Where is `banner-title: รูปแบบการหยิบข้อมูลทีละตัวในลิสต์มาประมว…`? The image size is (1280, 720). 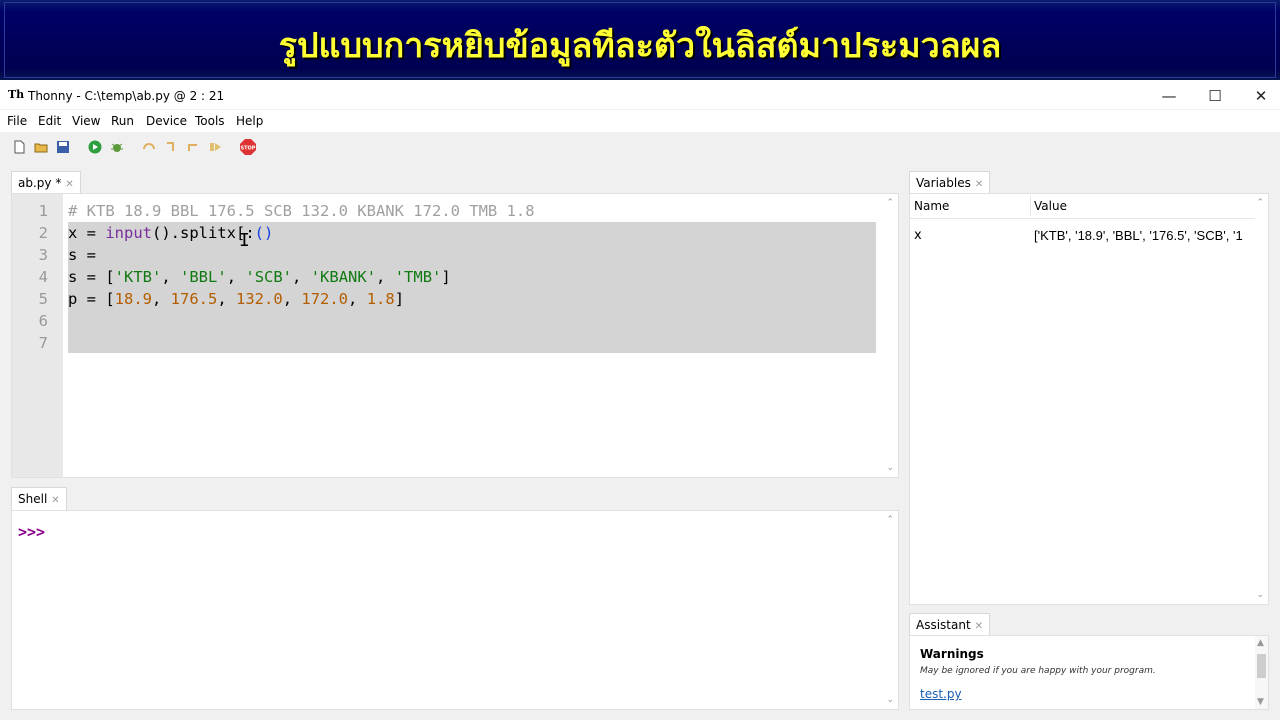 banner-title: รูปแบบการหยิบข้อมูลทีละตัวในลิสต์มาประมว… is located at coordinates (640, 46).